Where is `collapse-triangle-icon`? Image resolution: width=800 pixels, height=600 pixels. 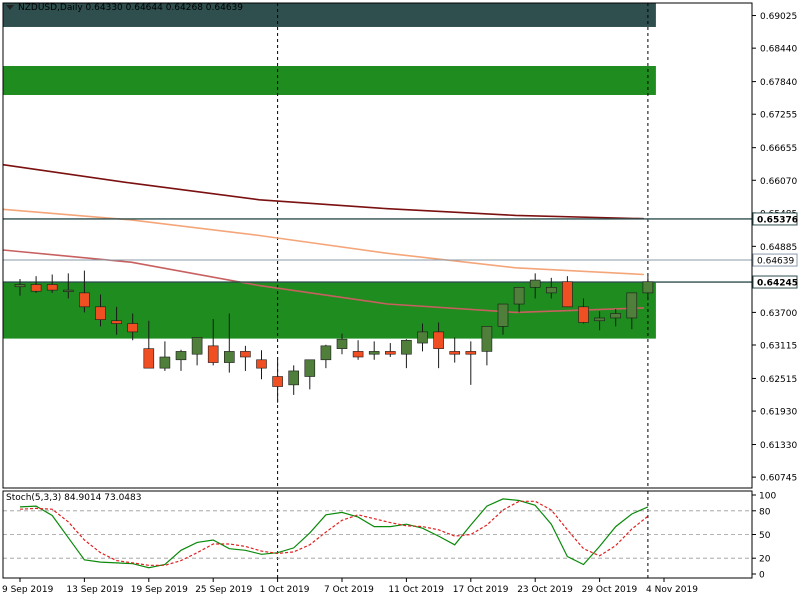
collapse-triangle-icon is located at coordinates (10, 7).